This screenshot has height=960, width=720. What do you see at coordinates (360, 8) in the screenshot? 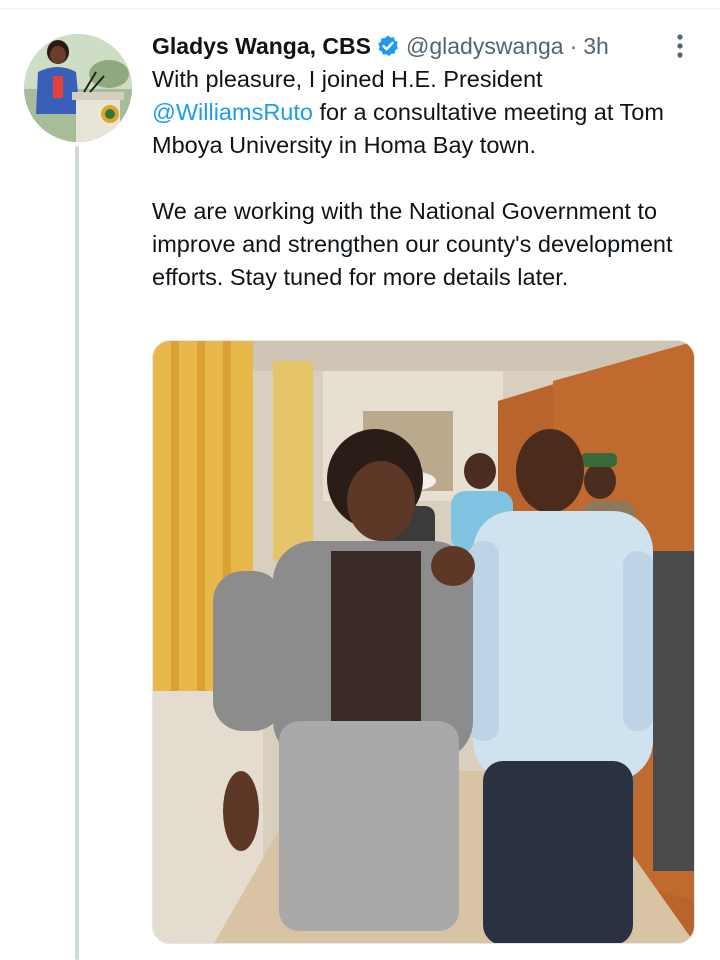
I see `top-divider` at bounding box center [360, 8].